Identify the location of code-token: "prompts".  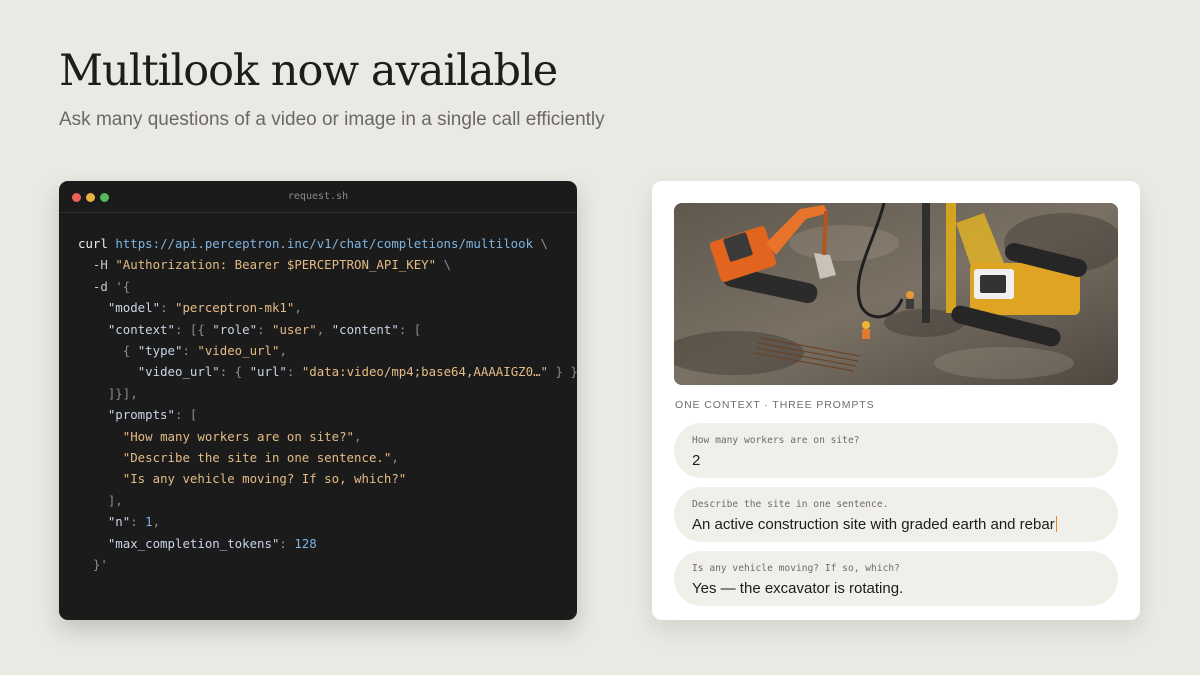
(141, 415).